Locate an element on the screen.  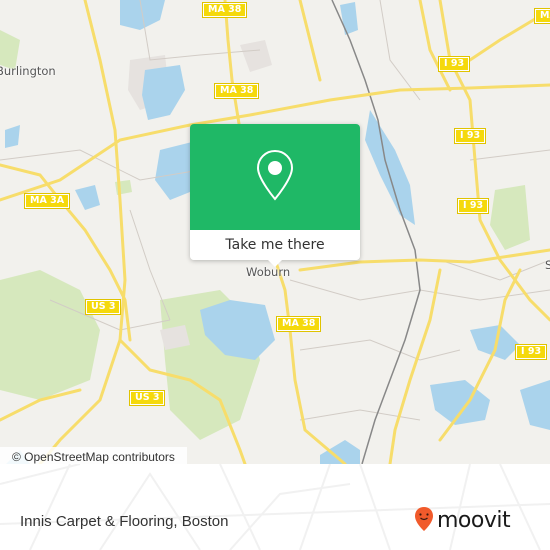
map-pin-icon is located at coordinates (275, 177).